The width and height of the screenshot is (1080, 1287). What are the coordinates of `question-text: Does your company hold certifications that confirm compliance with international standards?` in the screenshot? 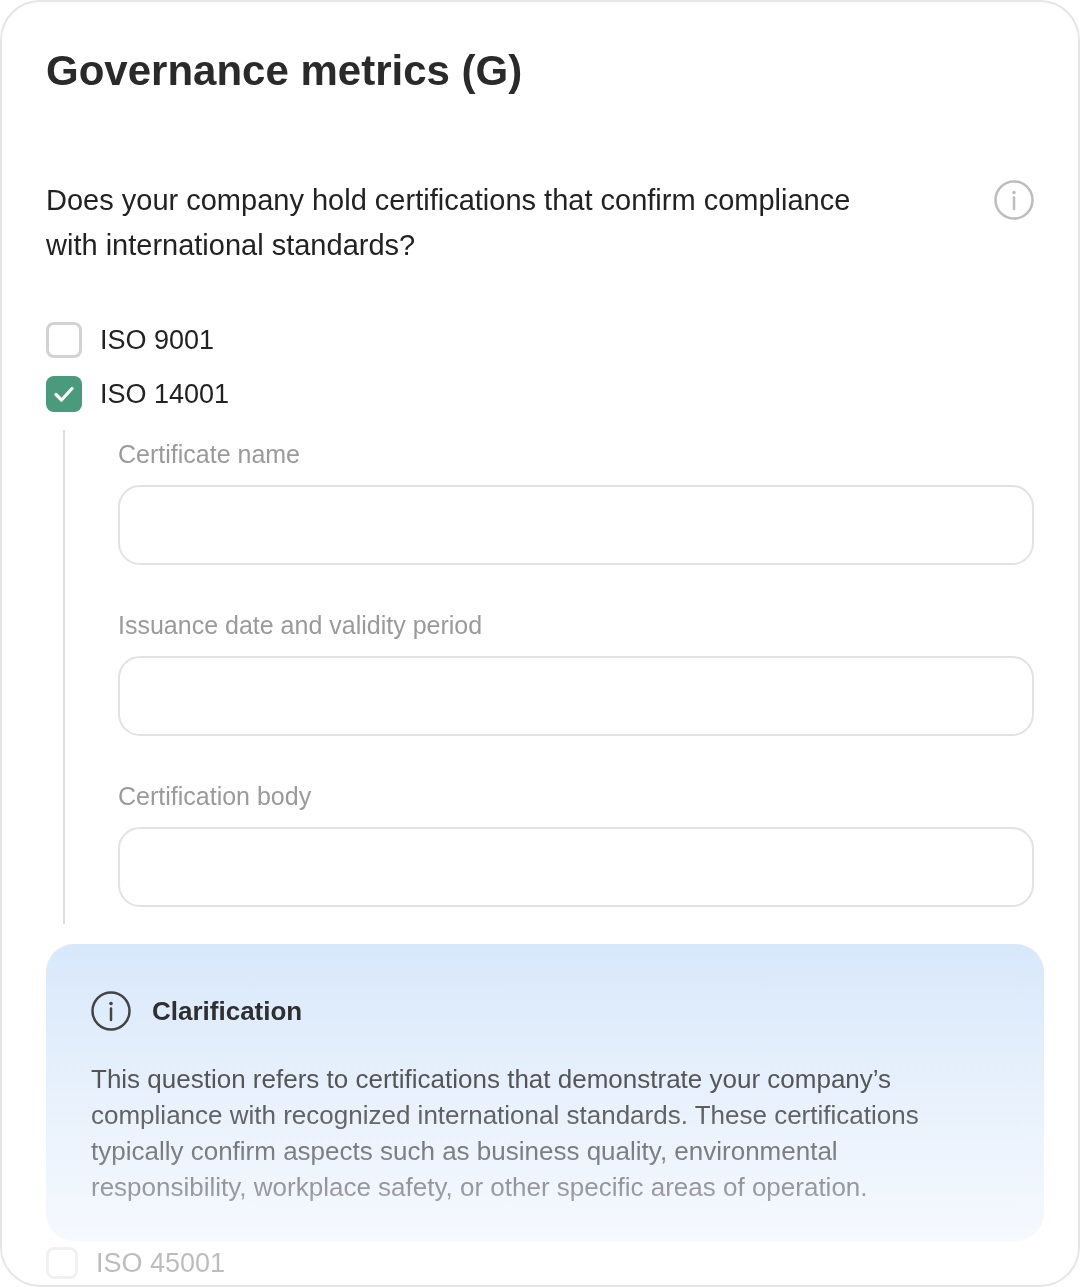 It's located at (449, 223).